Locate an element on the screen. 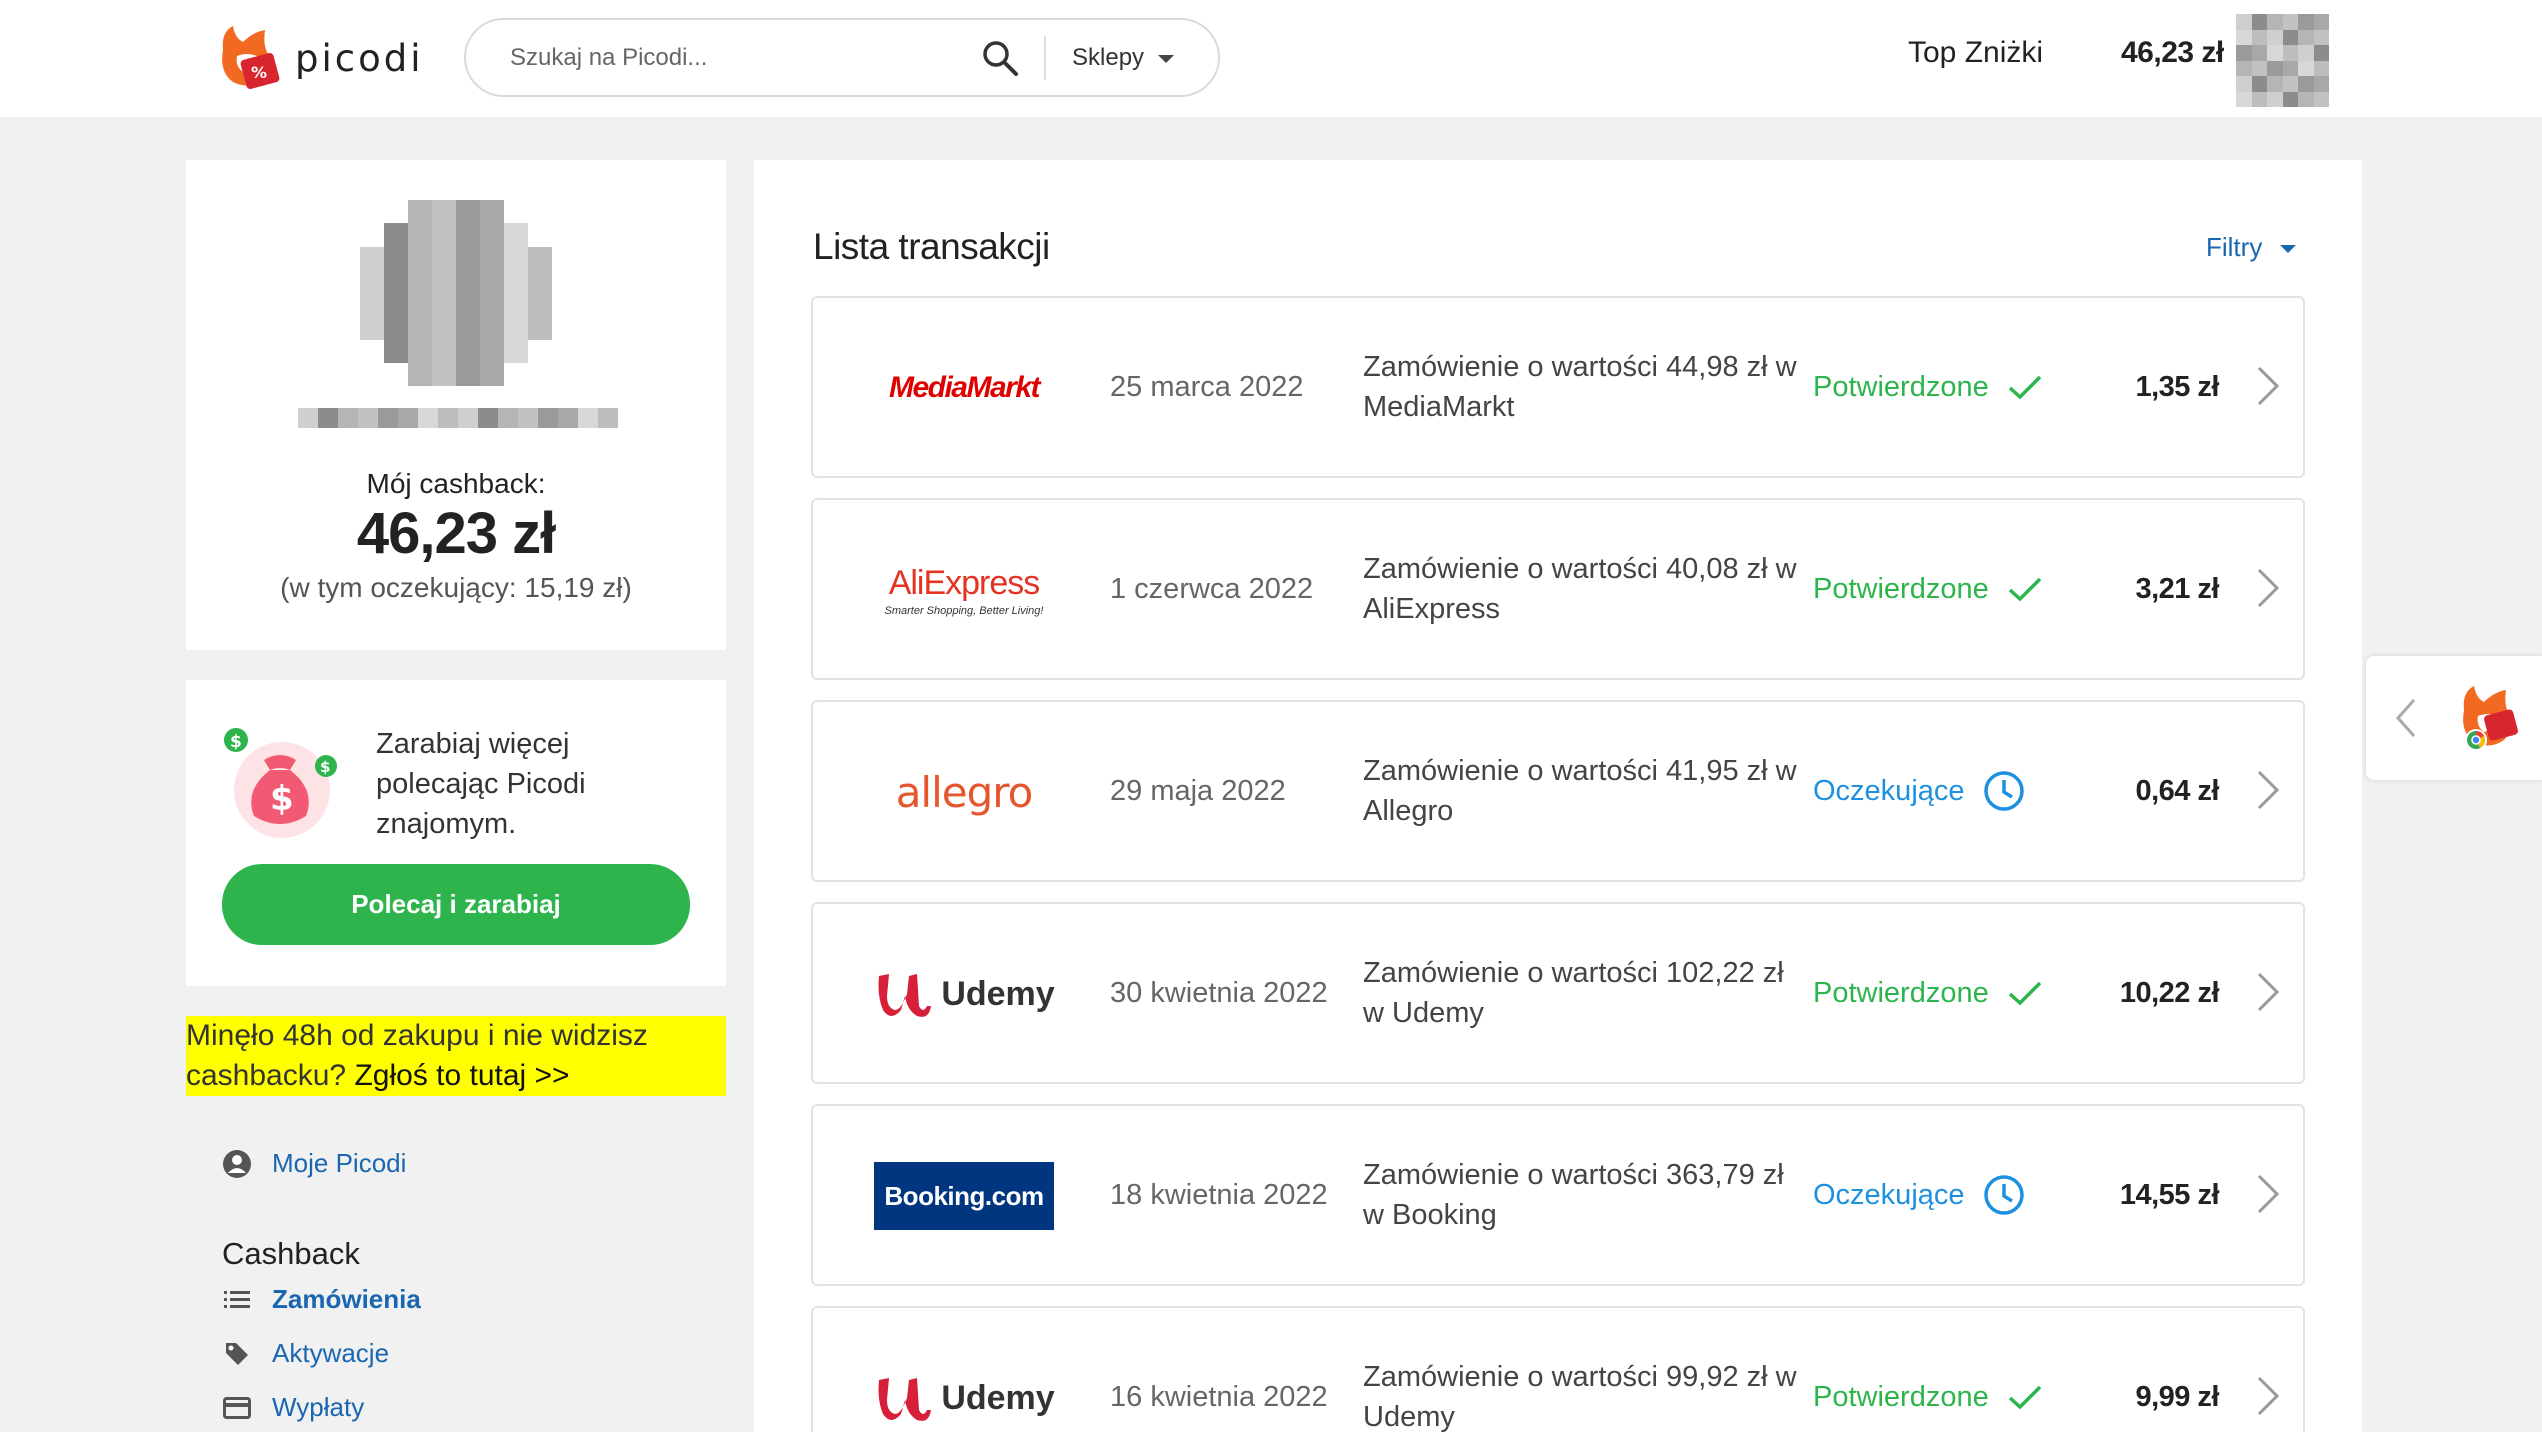 This screenshot has height=1432, width=2542. check-icon is located at coordinates (2025, 589).